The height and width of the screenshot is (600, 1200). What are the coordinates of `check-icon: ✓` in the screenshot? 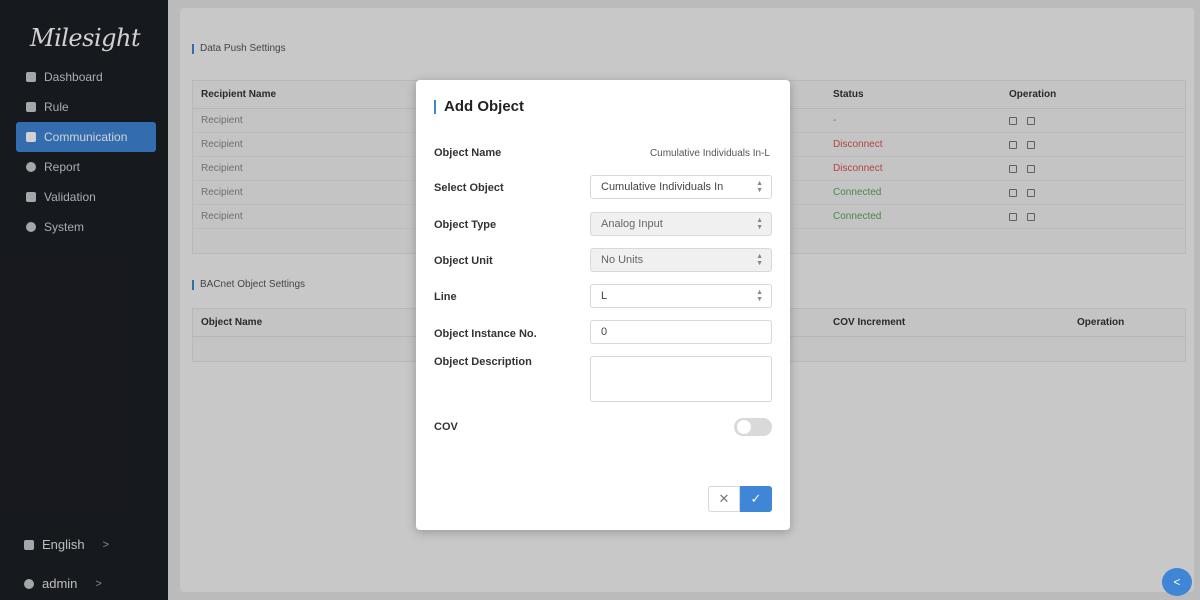 It's located at (756, 498).